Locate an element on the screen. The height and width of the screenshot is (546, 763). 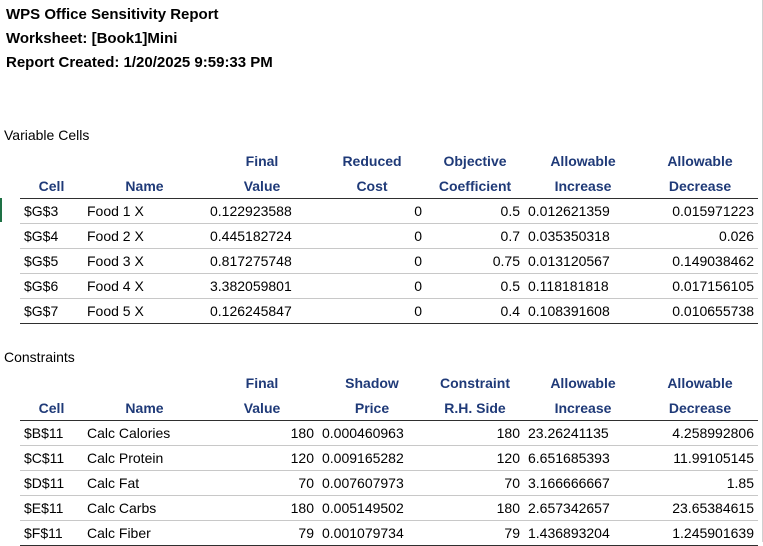
cell-name: Calc Carbs is located at coordinates (144, 508).